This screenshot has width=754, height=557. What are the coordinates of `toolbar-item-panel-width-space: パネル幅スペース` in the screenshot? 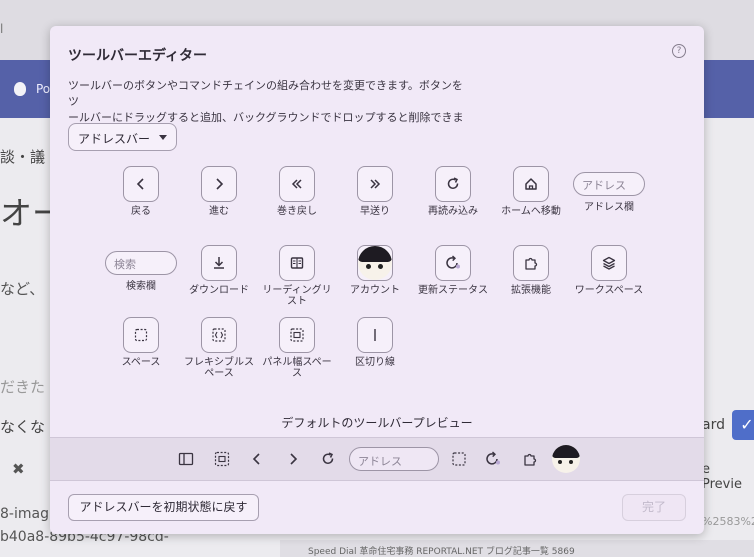 It's located at (297, 348).